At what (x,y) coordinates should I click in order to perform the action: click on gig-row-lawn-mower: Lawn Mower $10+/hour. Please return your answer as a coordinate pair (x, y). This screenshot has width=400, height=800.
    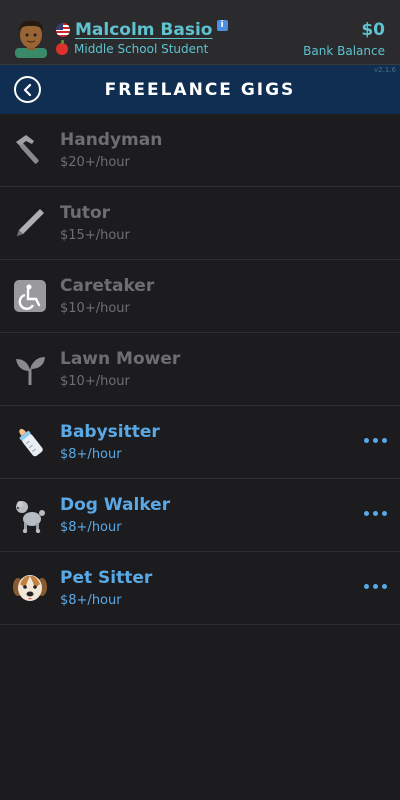
    Looking at the image, I should click on (200, 369).